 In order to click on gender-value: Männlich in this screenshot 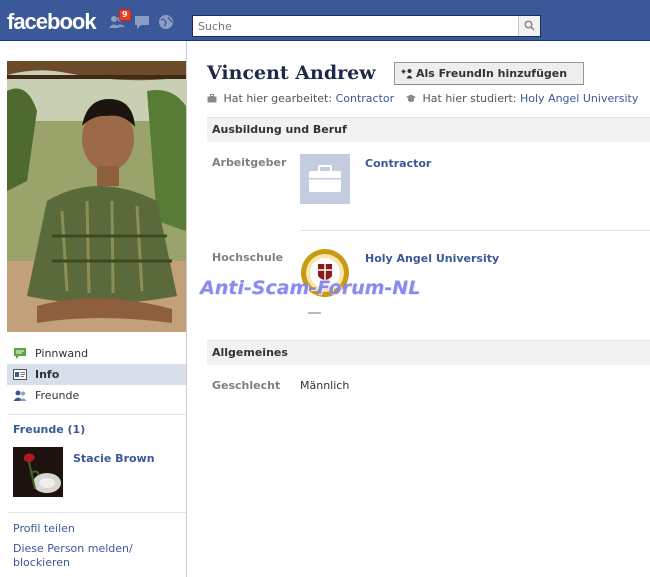, I will do `click(325, 385)`.